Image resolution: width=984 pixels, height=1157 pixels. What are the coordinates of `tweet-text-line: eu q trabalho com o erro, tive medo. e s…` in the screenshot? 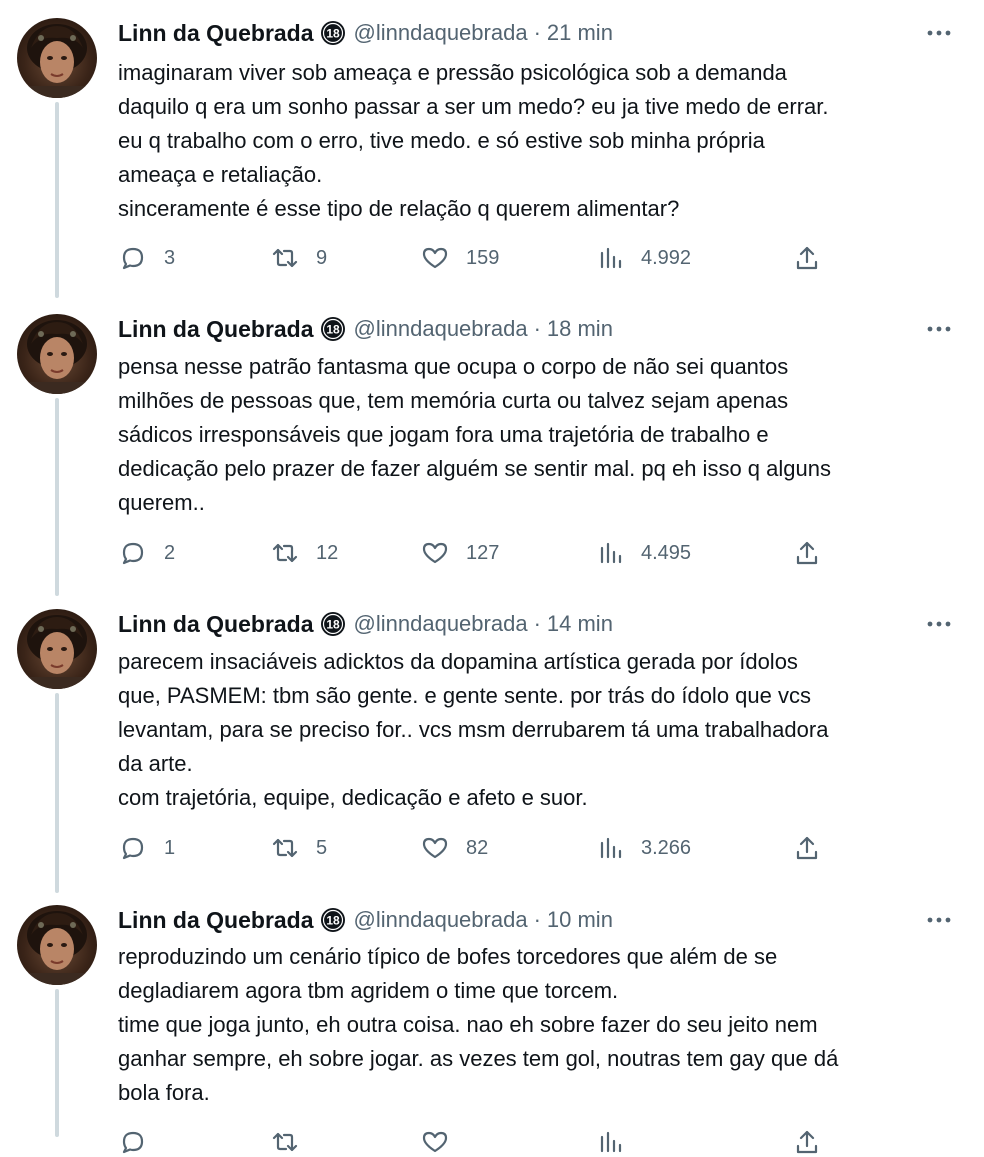 It's located at (441, 140).